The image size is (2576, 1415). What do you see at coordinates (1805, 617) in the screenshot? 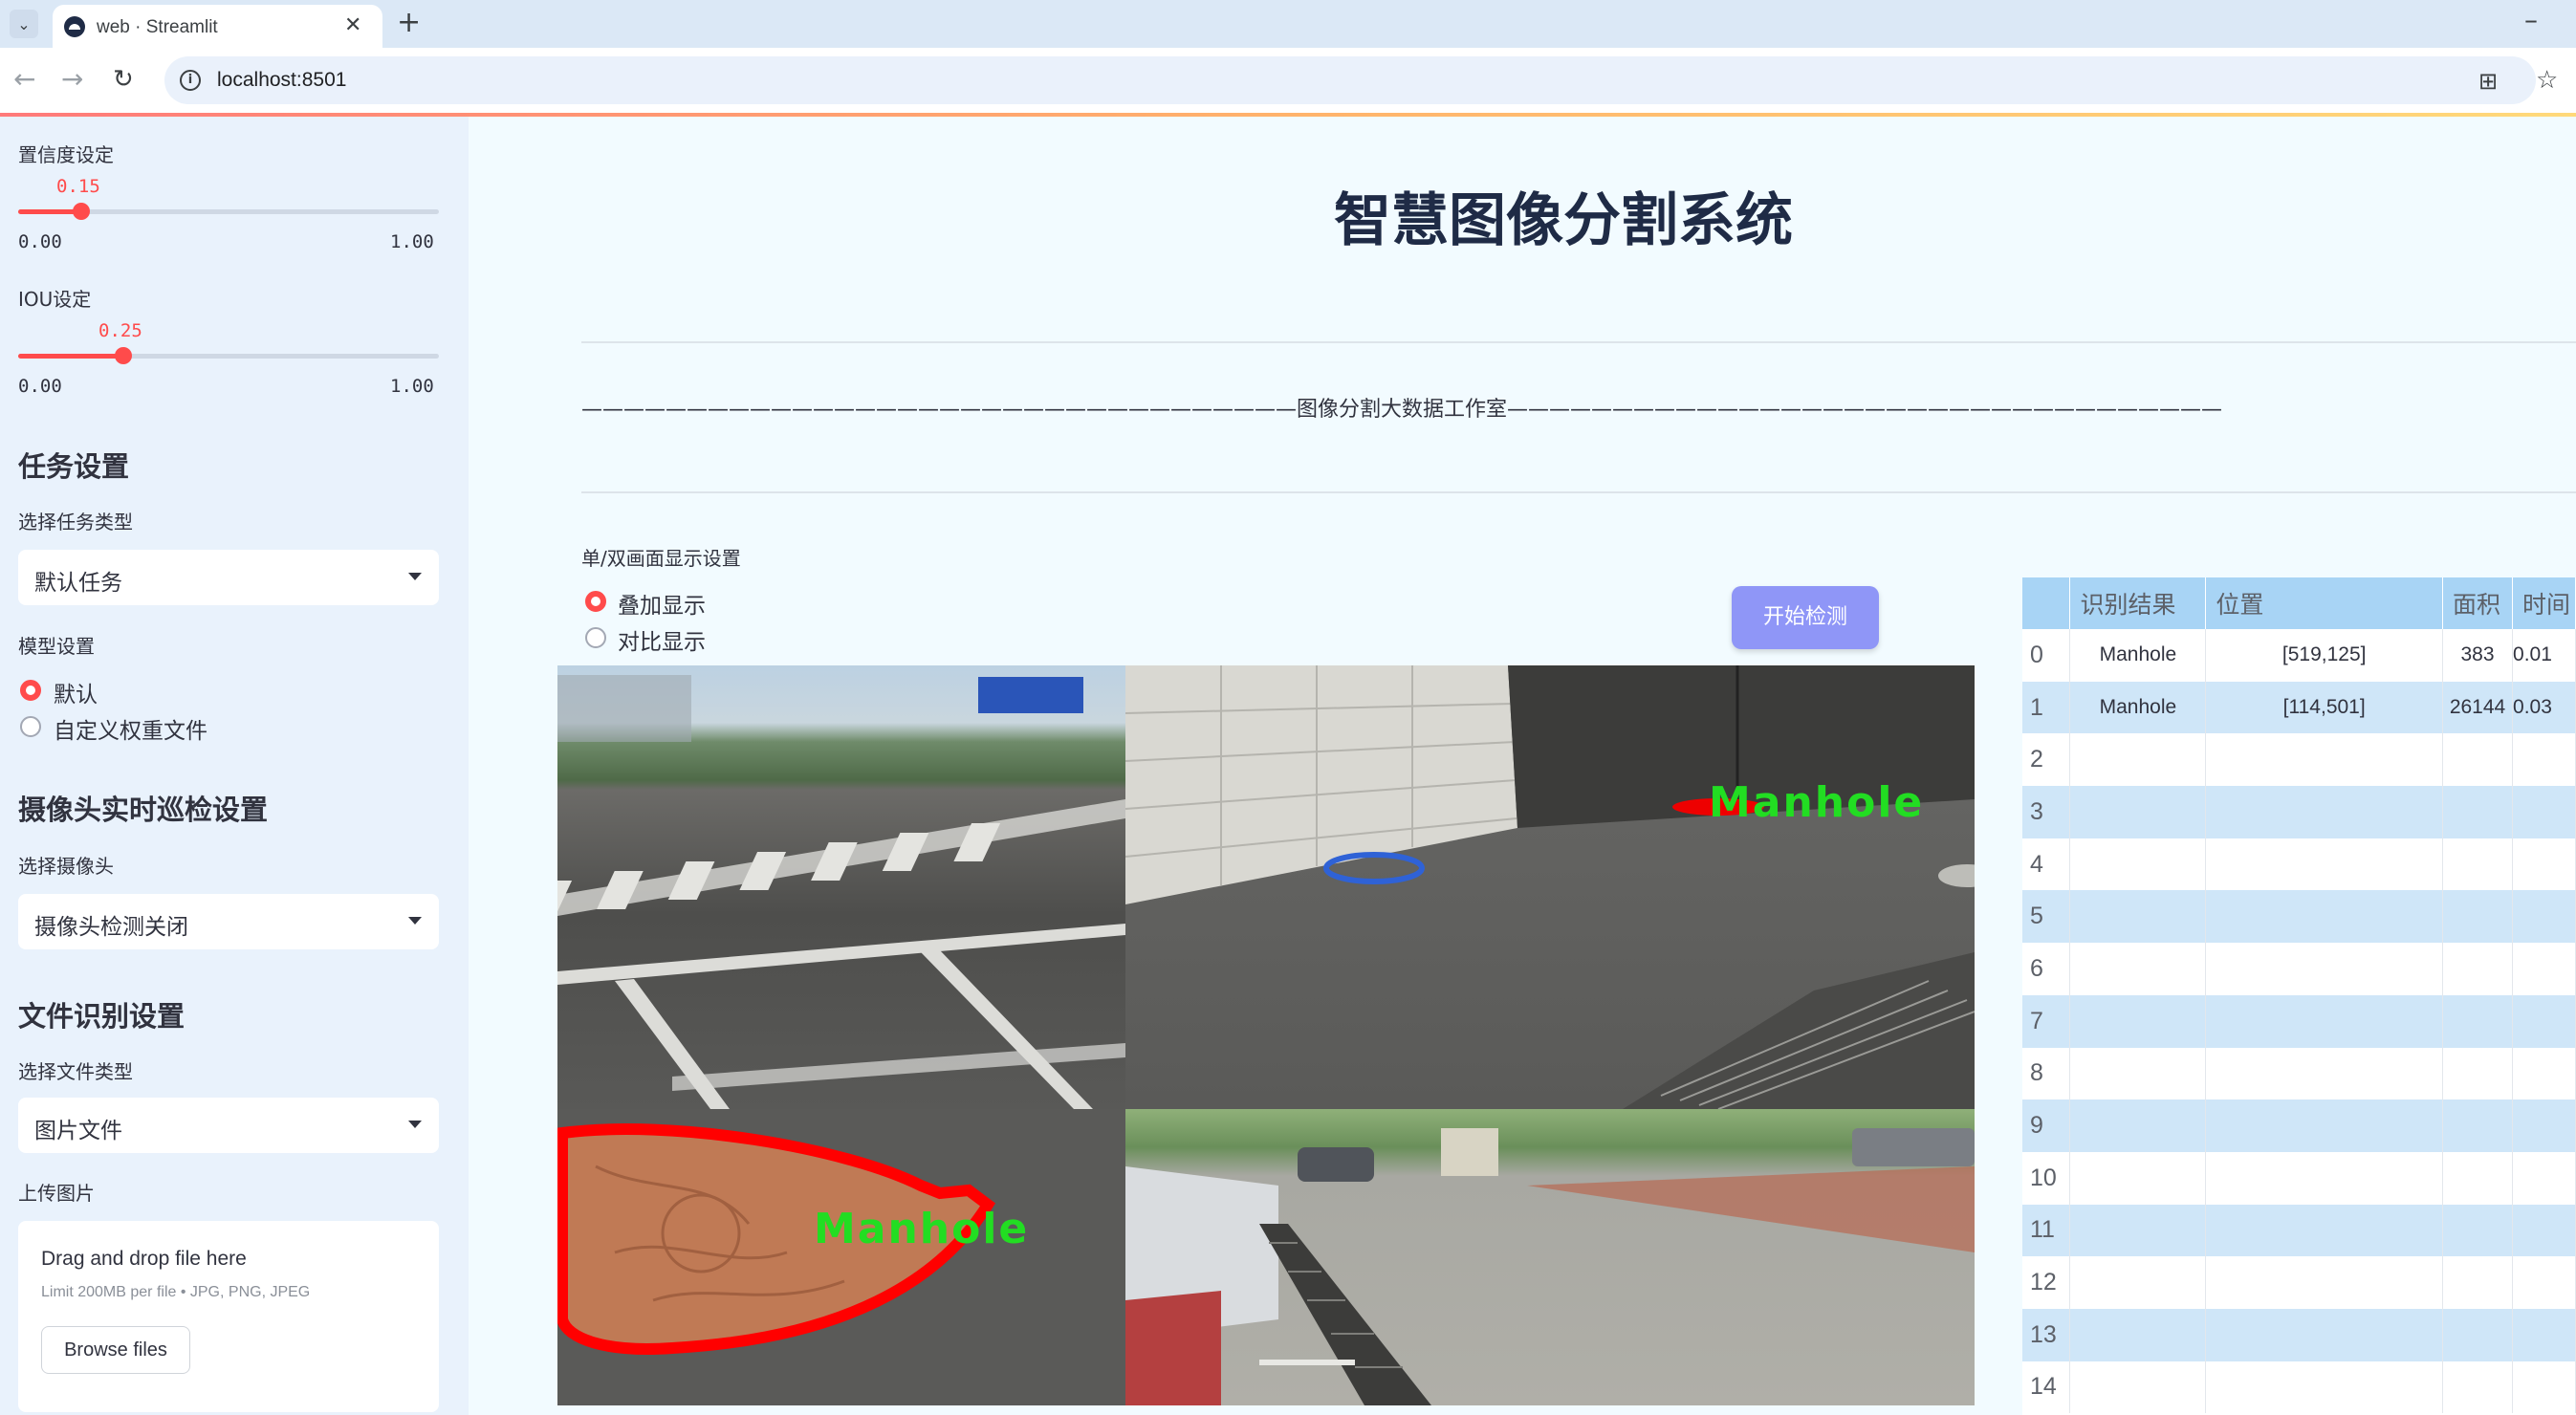
I see `start-detection-button: 开始检测` at bounding box center [1805, 617].